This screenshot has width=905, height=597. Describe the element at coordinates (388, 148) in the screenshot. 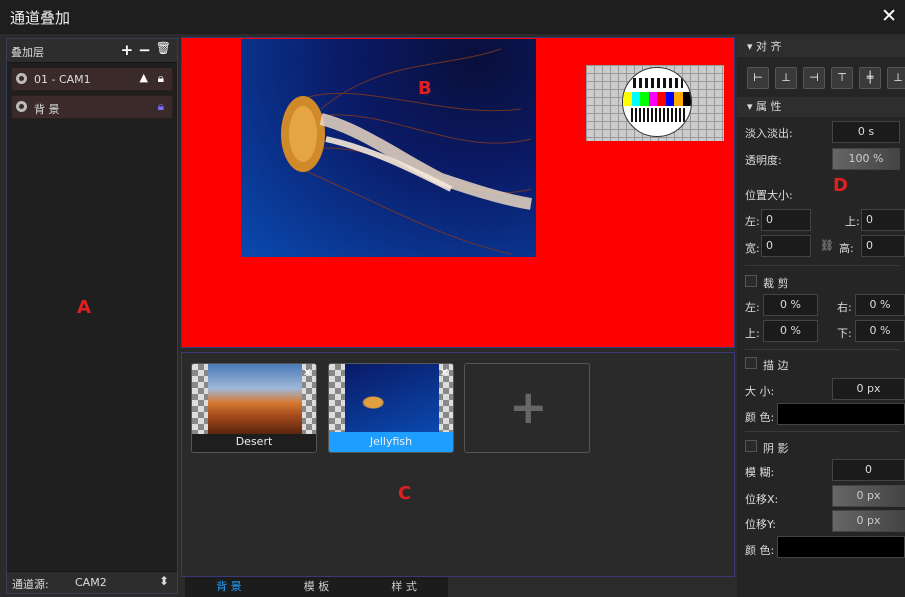

I see `jellyfish-image` at that location.